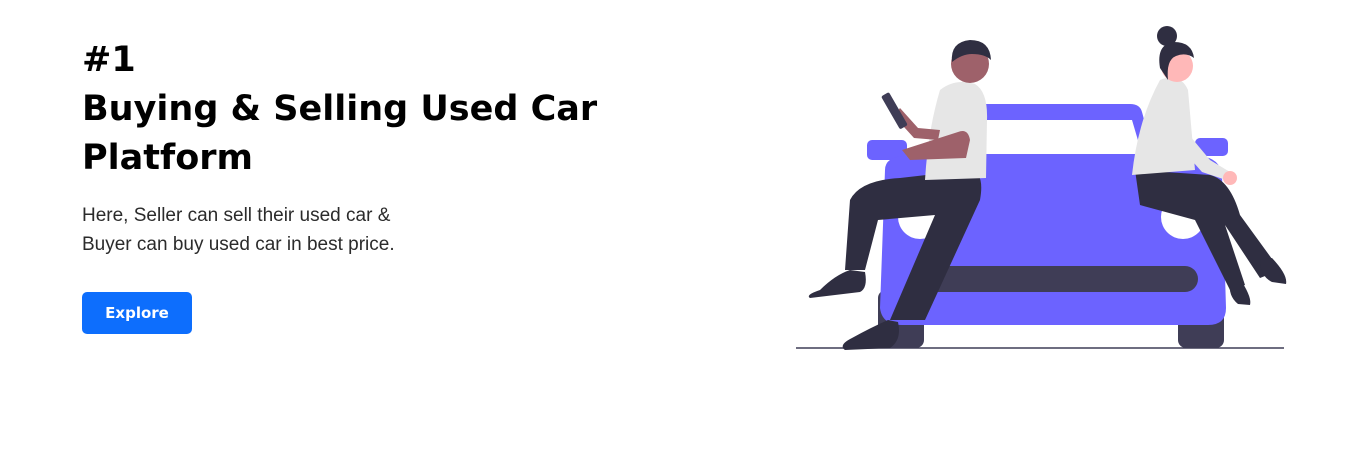 This screenshot has height=471, width=1372. What do you see at coordinates (168, 158) in the screenshot?
I see `hero-title-line: Platform` at bounding box center [168, 158].